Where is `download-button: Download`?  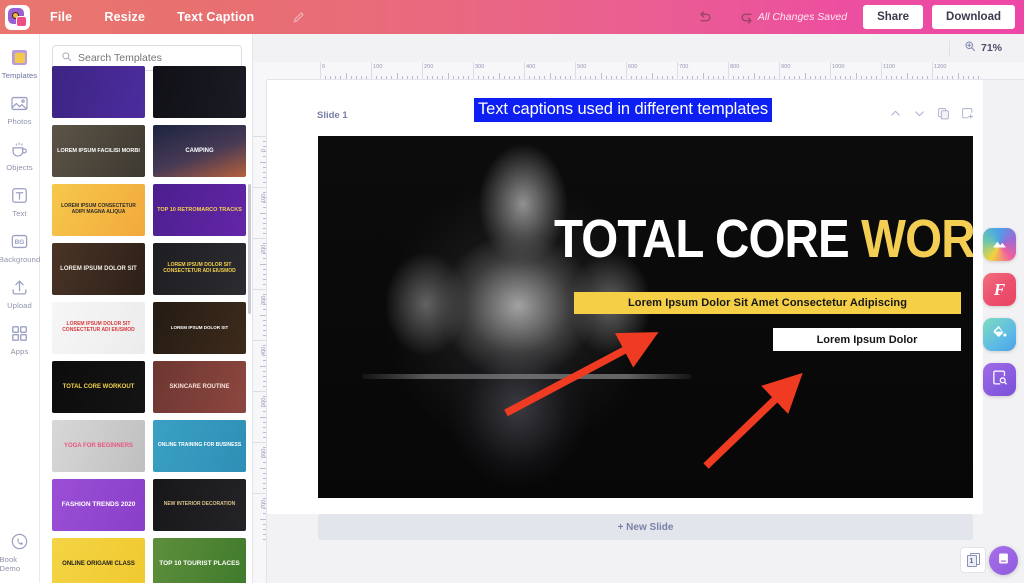
download-button: Download is located at coordinates (973, 17).